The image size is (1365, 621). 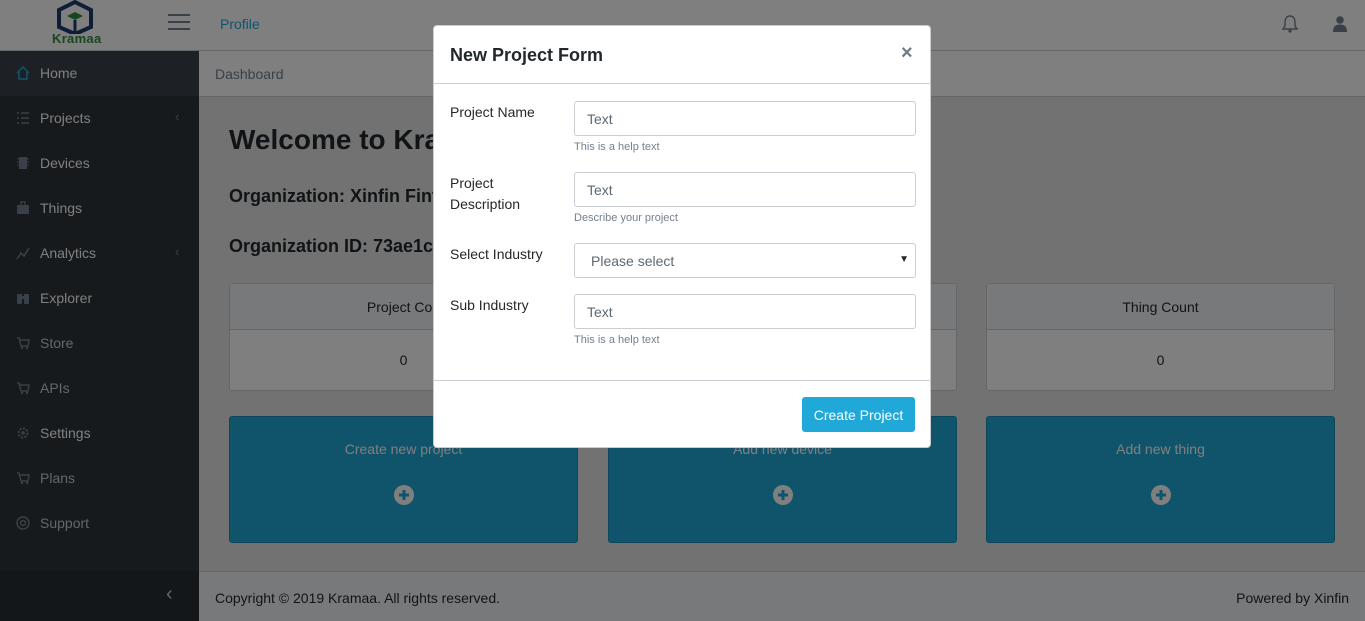 What do you see at coordinates (527, 55) in the screenshot?
I see `modal-title: New Project Form` at bounding box center [527, 55].